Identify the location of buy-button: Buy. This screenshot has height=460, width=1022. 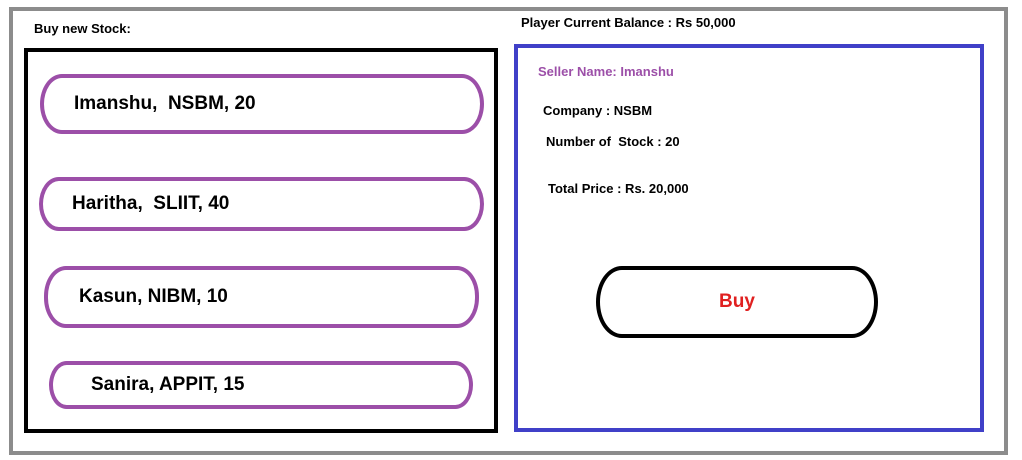
(737, 302).